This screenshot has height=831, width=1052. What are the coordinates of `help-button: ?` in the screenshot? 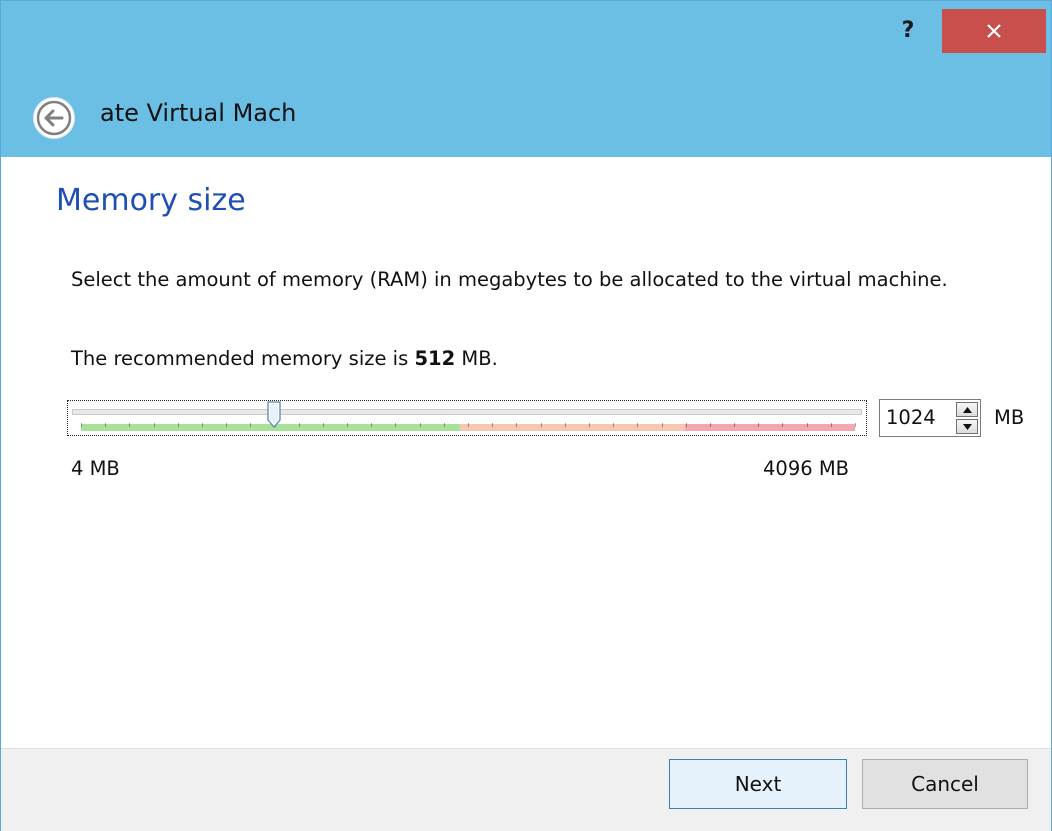 It's located at (908, 30).